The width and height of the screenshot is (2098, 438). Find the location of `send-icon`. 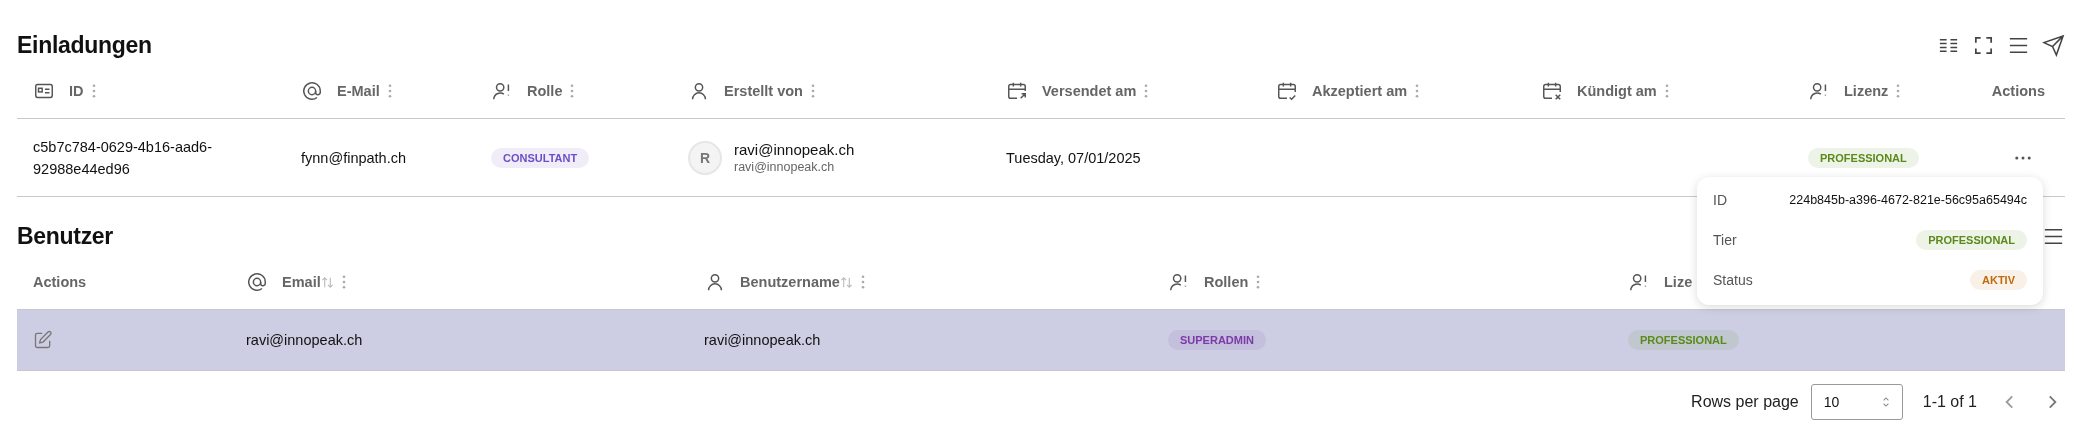

send-icon is located at coordinates (2053, 45).